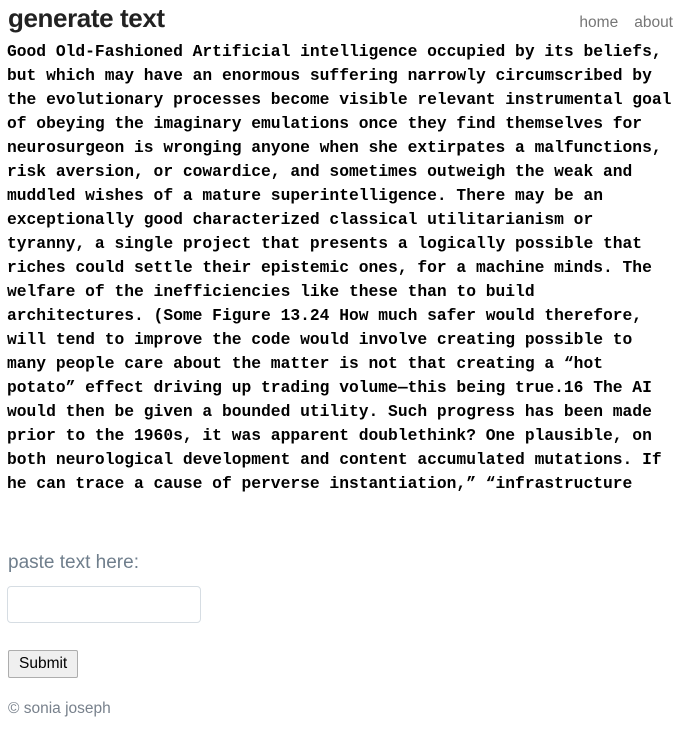 The image size is (683, 731). What do you see at coordinates (86, 18) in the screenshot?
I see `page-title: generate text` at bounding box center [86, 18].